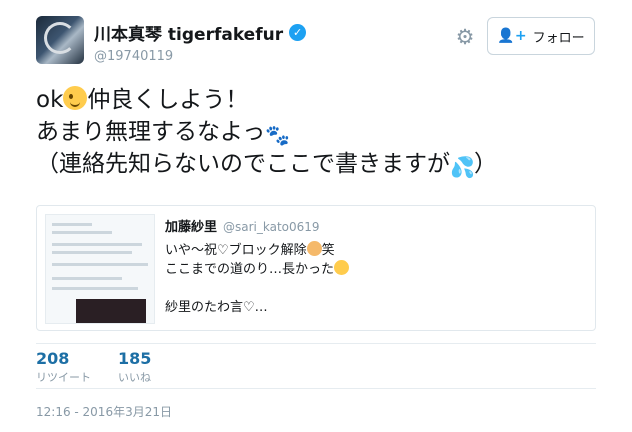 Image resolution: width=632 pixels, height=432 pixels. What do you see at coordinates (462, 167) in the screenshot?
I see `sweat-droplets-icon: 💦` at bounding box center [462, 167].